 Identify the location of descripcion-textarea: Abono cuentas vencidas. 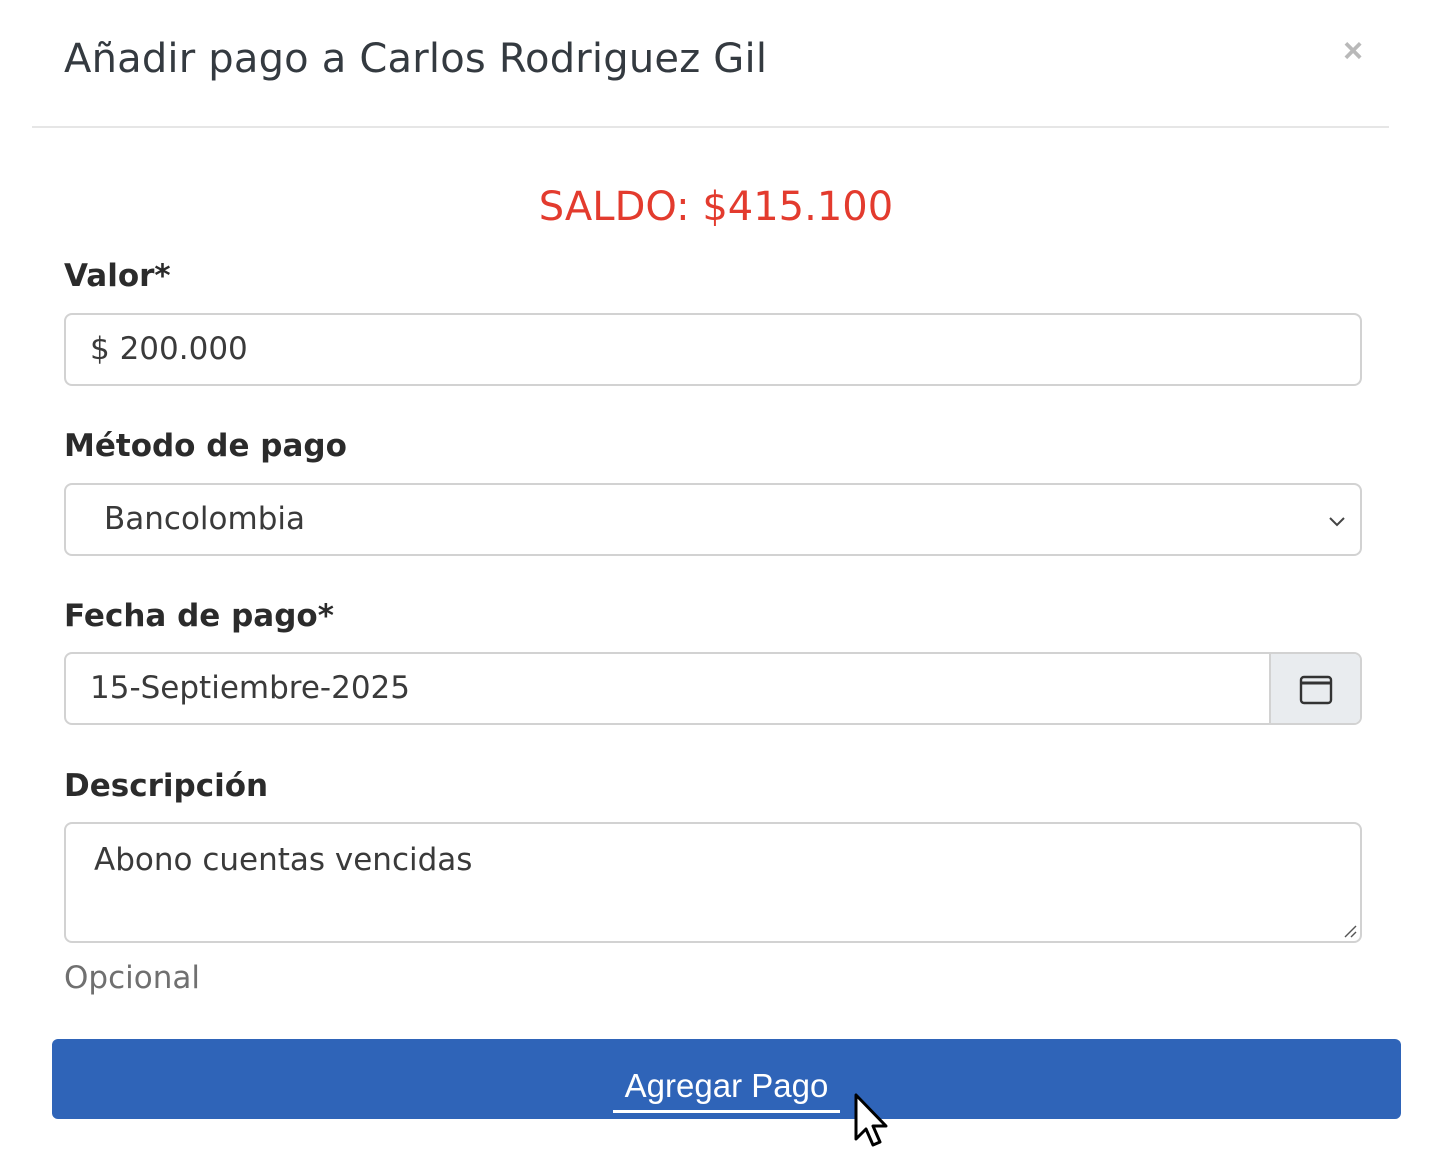
(713, 882).